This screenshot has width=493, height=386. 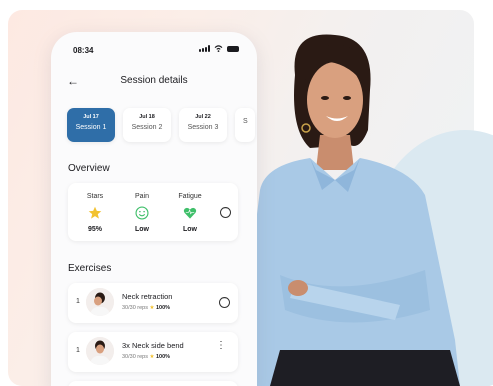 I want to click on exercise-item-1: 1 Neck retraction 30/30 reps ★ 100%, so click(x=153, y=303).